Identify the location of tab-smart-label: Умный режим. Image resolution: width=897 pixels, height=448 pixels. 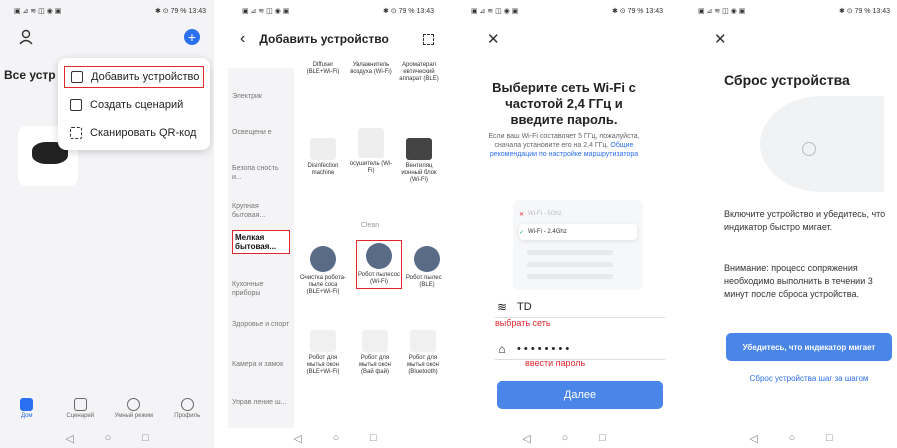
(133, 416).